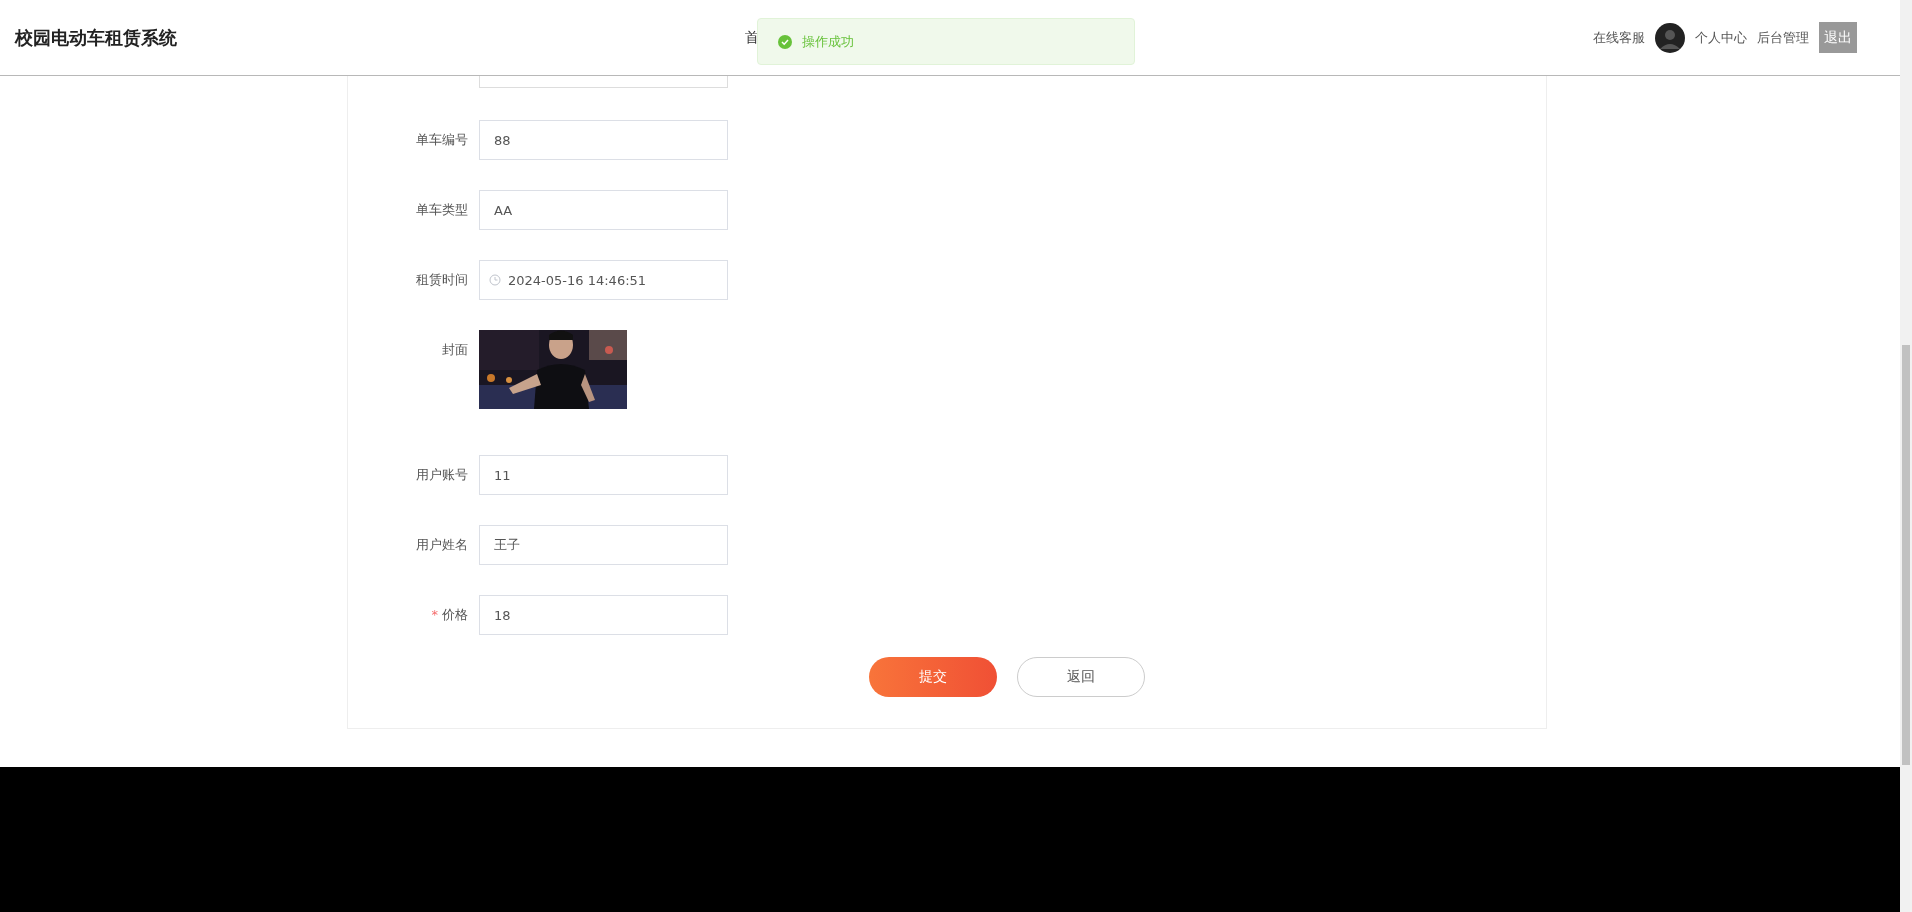 The image size is (1912, 912). I want to click on field-label: 用户账号, so click(441, 475).